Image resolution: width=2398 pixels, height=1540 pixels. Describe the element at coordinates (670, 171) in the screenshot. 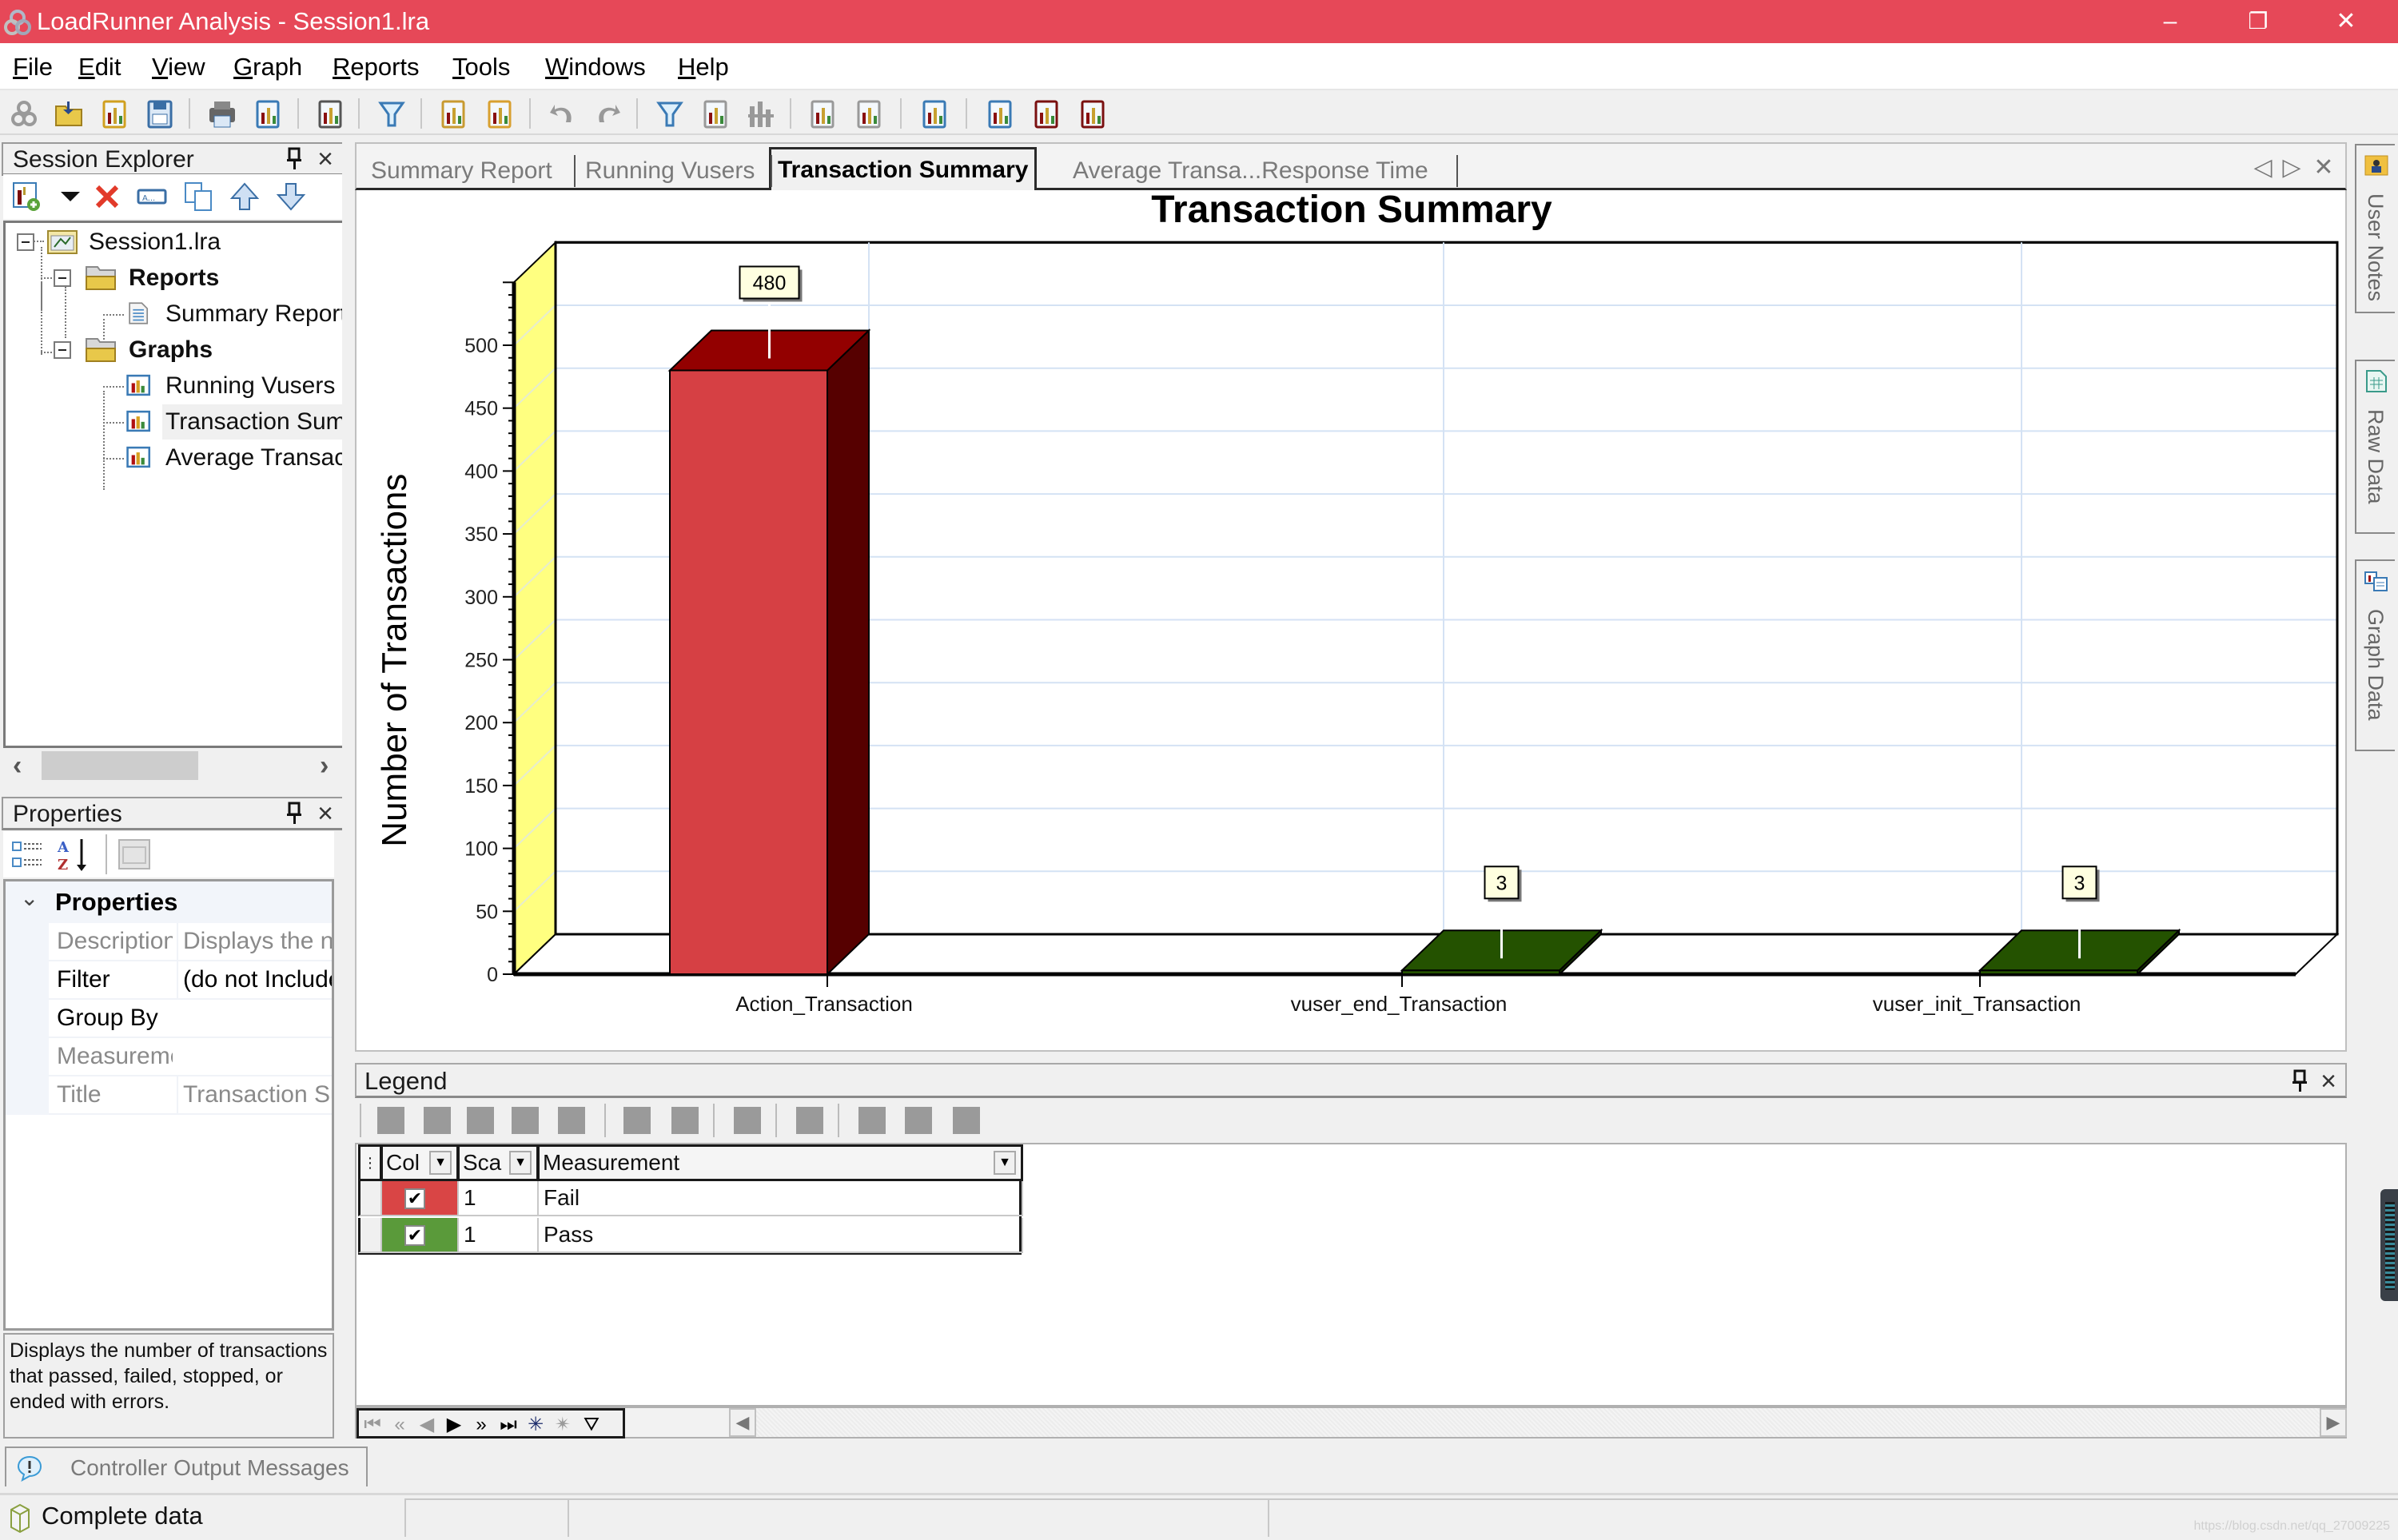

I see `tab-running-vusers: Running Vusers` at that location.